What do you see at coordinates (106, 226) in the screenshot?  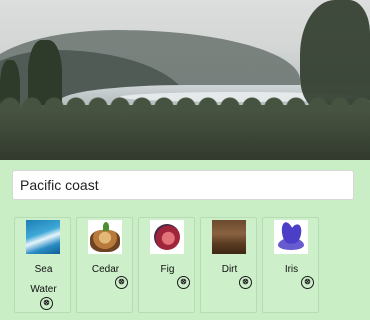 I see `sprout` at bounding box center [106, 226].